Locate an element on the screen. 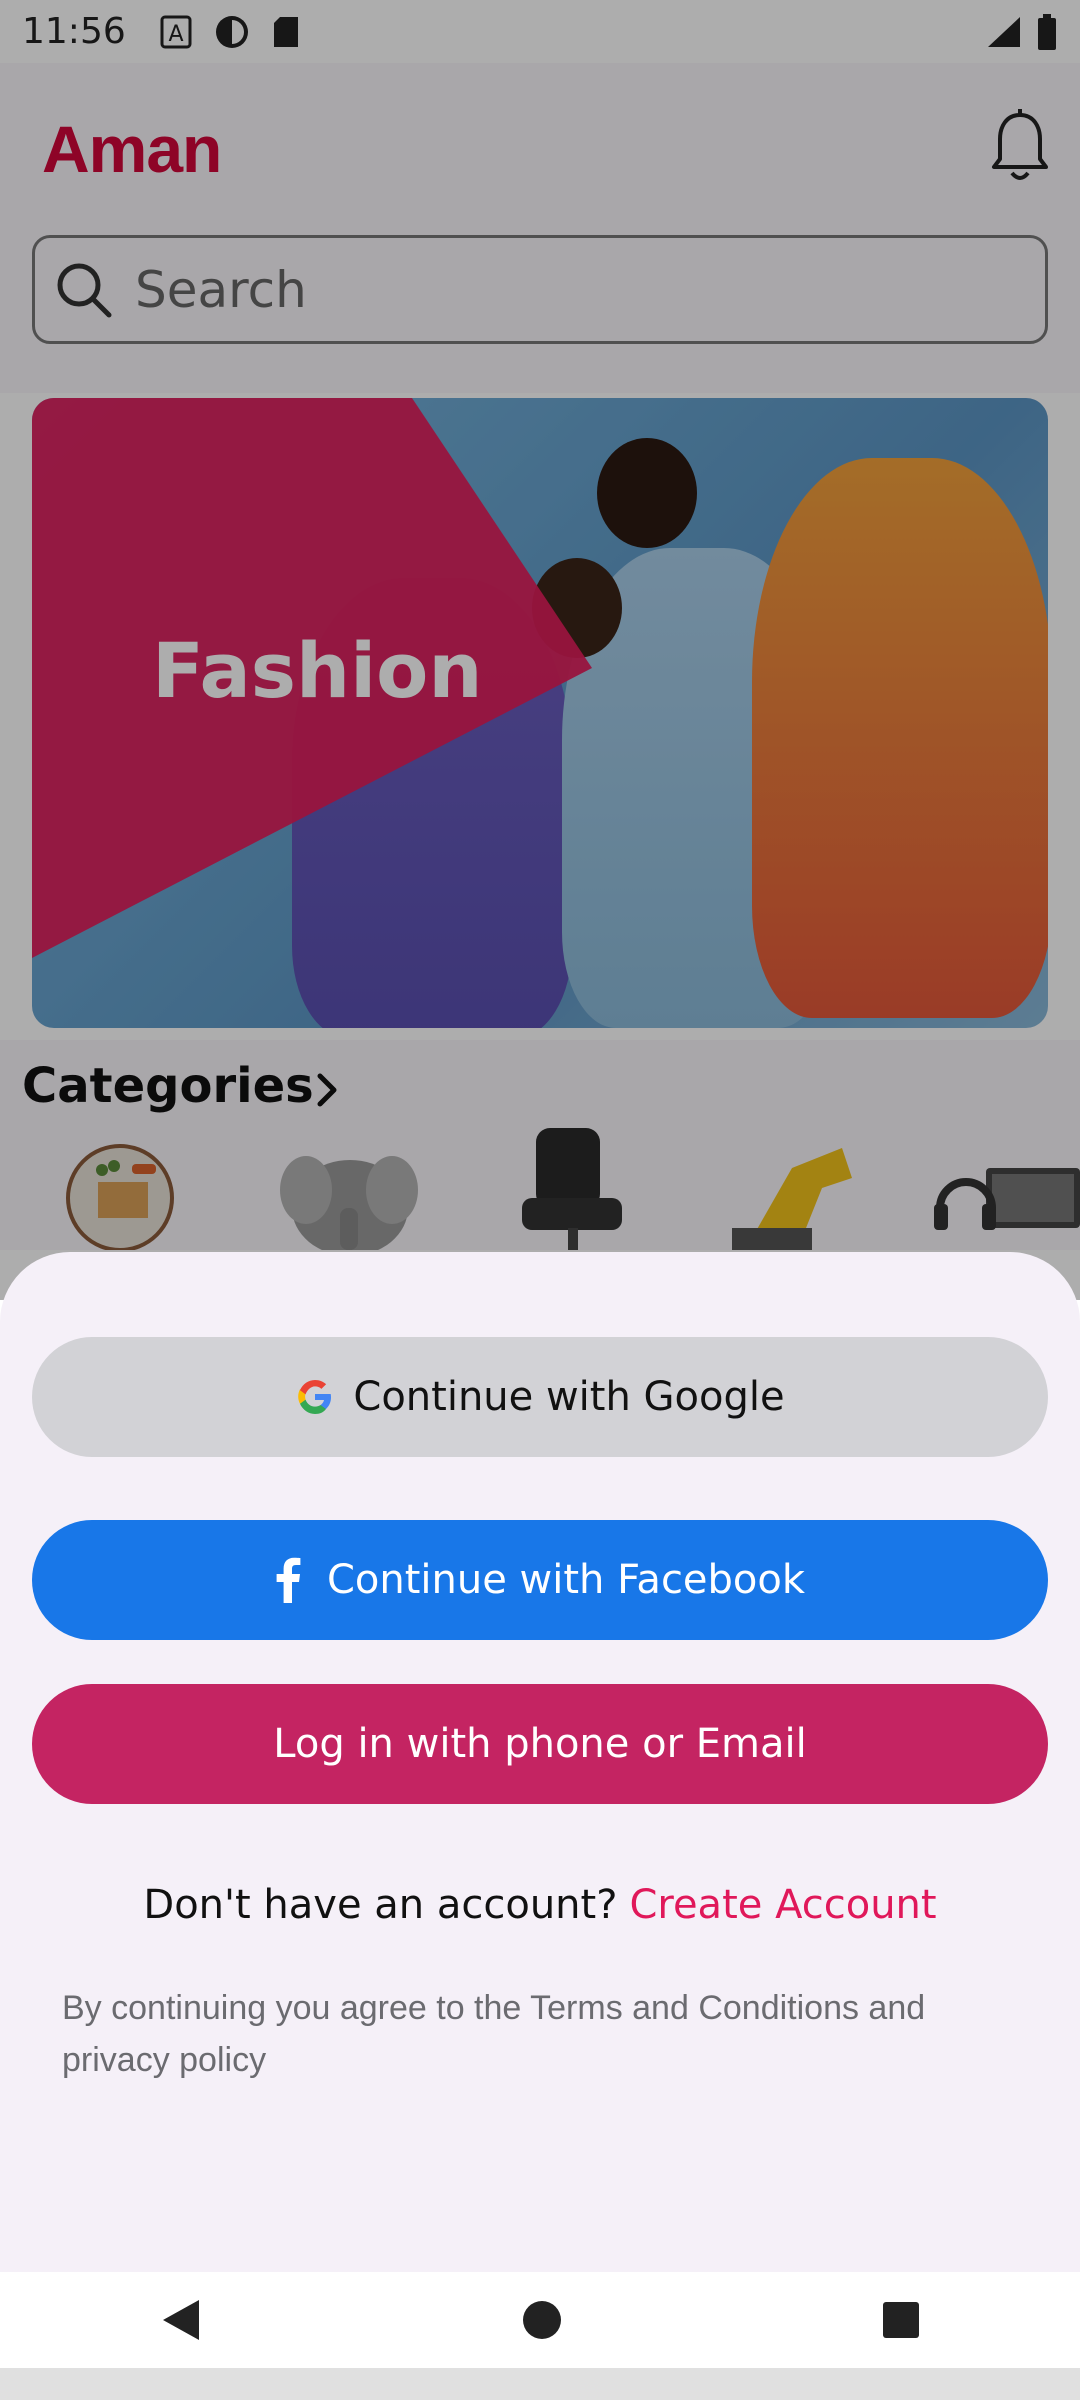 The height and width of the screenshot is (2400, 1080). nav-bar-bottom is located at coordinates (540, 2384).